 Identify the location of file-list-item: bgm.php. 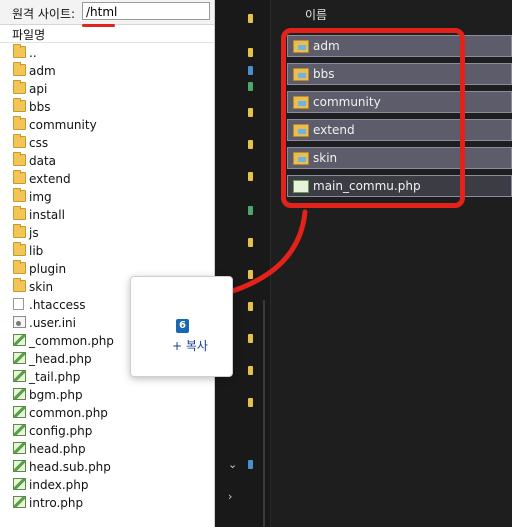
(107, 395).